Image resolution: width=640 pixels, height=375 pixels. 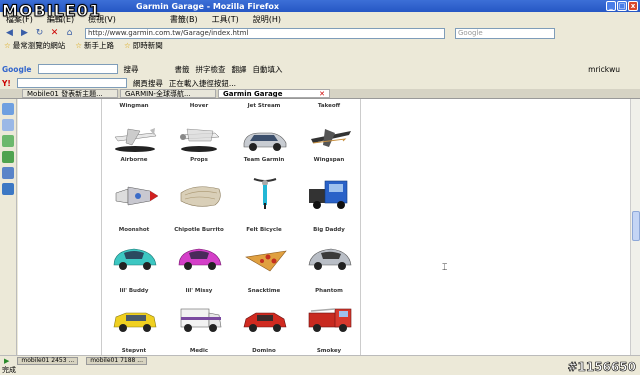 I want to click on tab-close-icon: ✕, so click(x=322, y=93).